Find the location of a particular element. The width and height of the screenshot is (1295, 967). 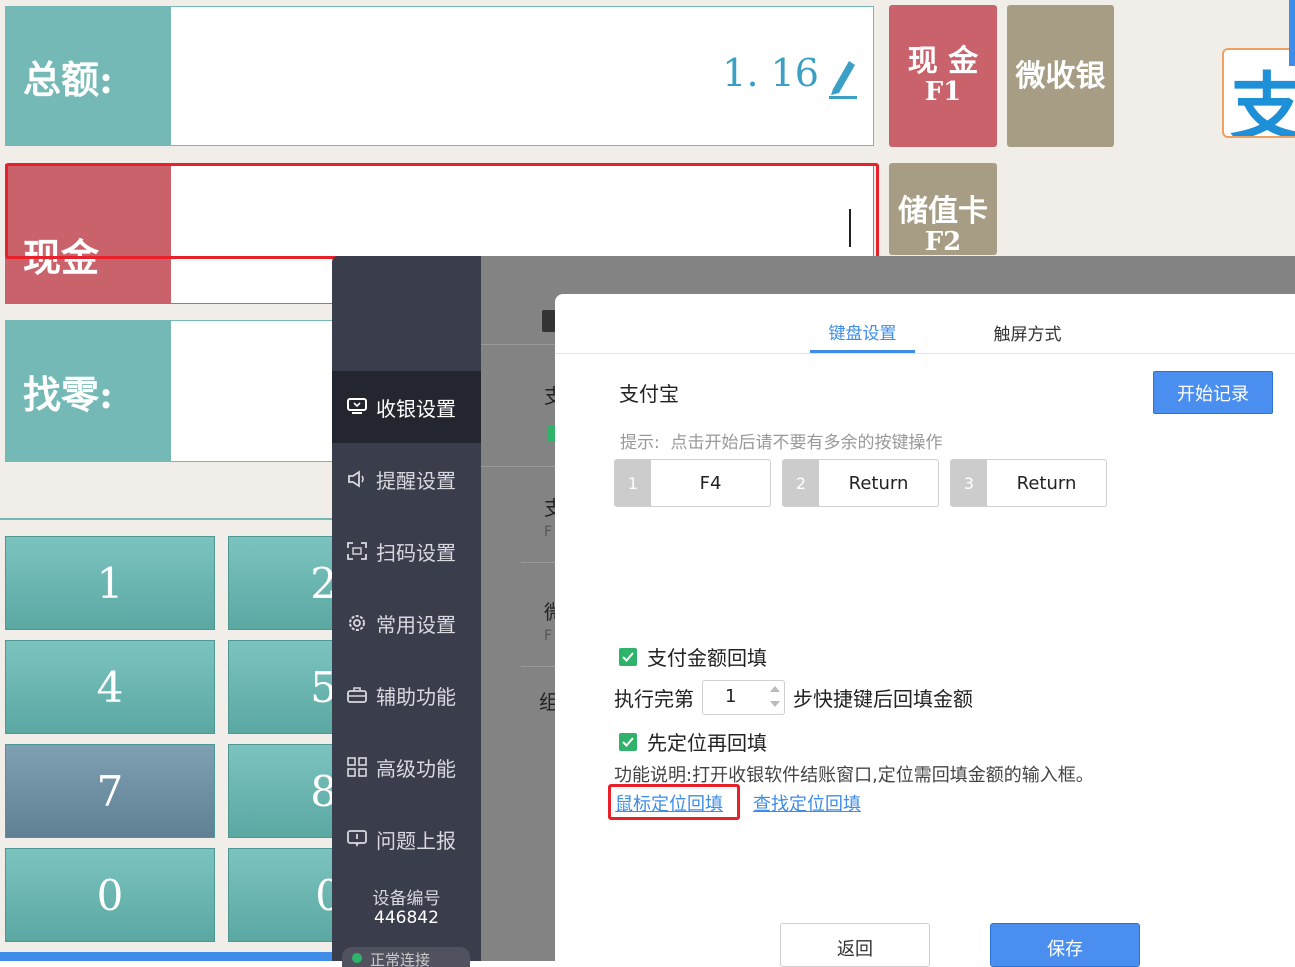

cash-input-highlight is located at coordinates (442, 211).